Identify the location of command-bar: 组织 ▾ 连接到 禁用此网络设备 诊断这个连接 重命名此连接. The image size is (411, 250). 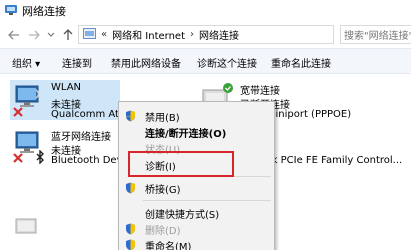
(205, 61).